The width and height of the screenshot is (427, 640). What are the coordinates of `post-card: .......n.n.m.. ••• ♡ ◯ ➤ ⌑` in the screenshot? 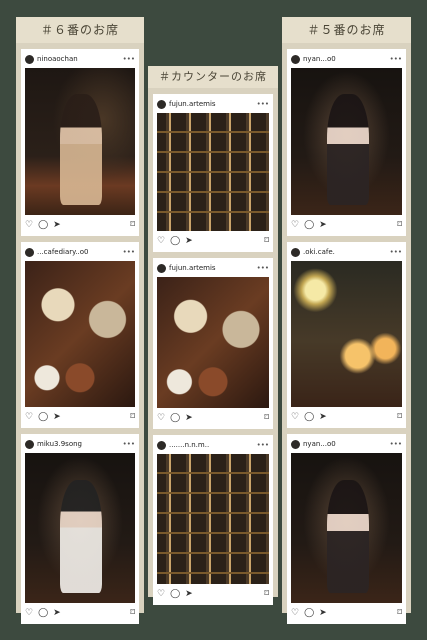 It's located at (213, 520).